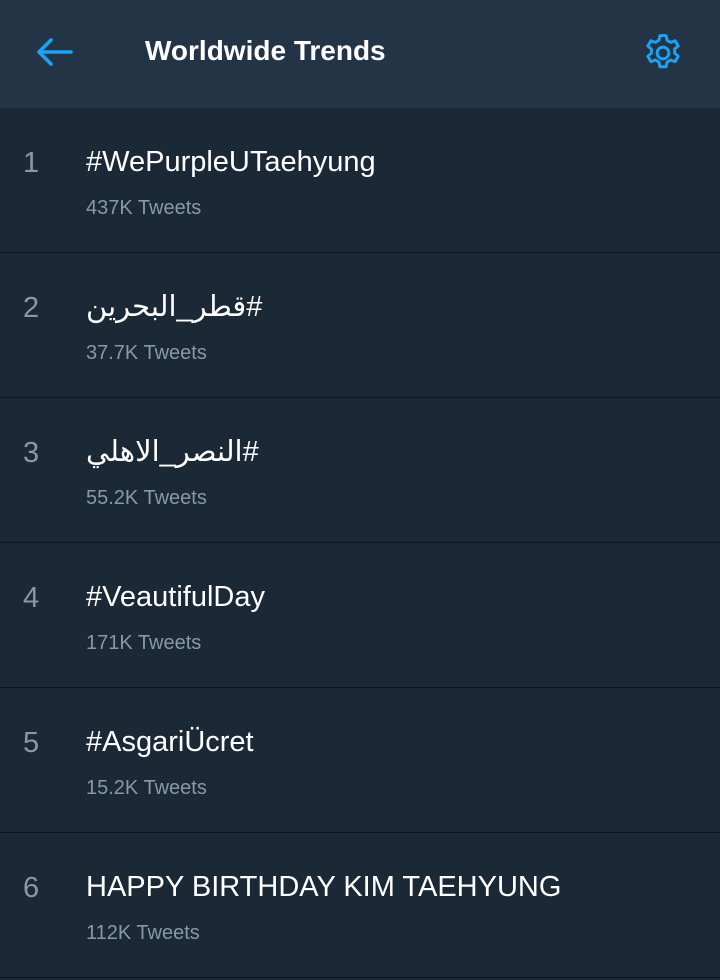  I want to click on trend-item: 5 #AsgariÜcret 15.2K Tweets, so click(360, 760).